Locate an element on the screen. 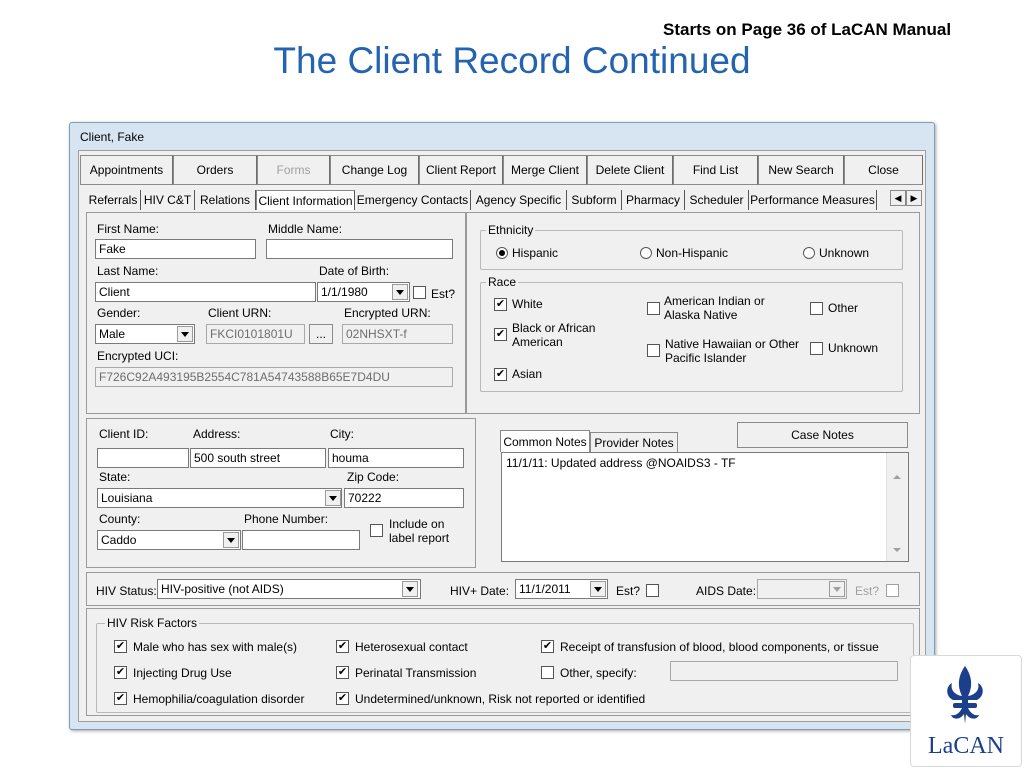 This screenshot has width=1024, height=768. gender-label: Gender: is located at coordinates (119, 313).